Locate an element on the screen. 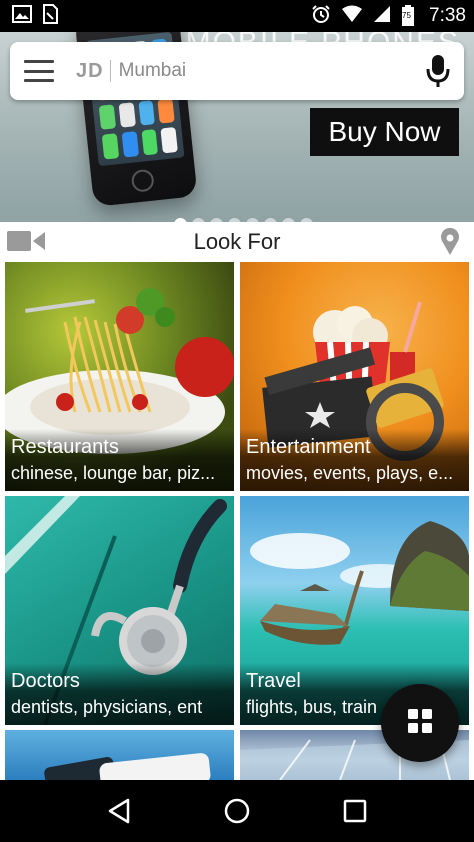 The height and width of the screenshot is (842, 474). grid-icon is located at coordinates (420, 723).